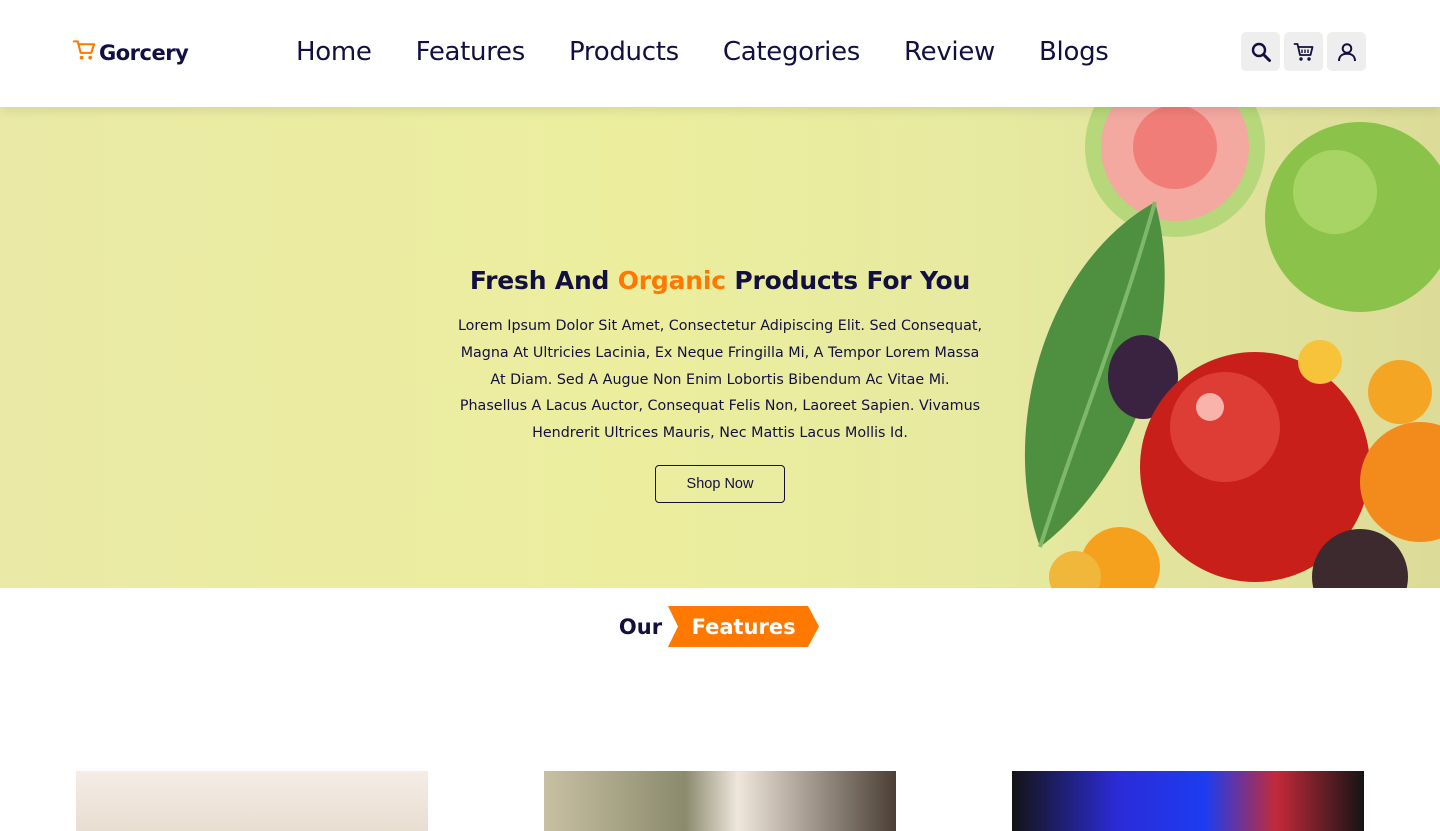 Image resolution: width=1440 pixels, height=831 pixels. What do you see at coordinates (471, 52) in the screenshot?
I see `nav-features: Features` at bounding box center [471, 52].